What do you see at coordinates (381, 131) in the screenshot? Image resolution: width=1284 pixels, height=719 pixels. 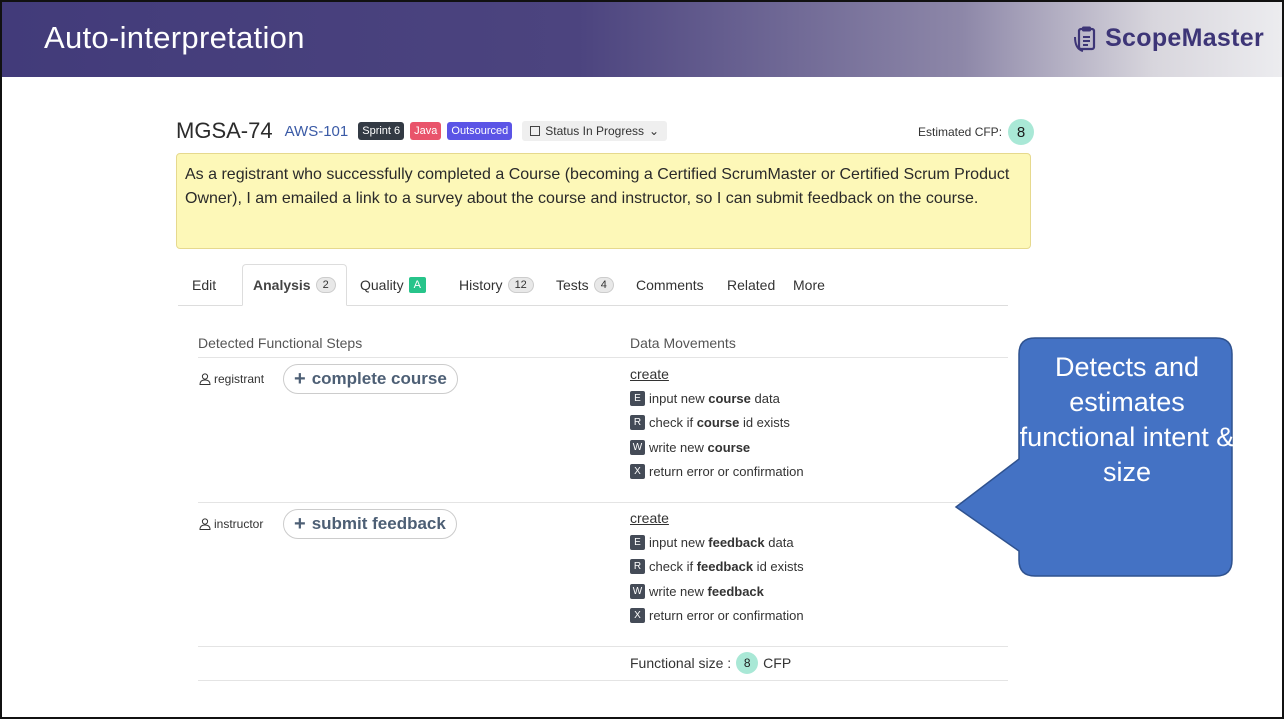 I see `sprint-badge: Sprint 6` at bounding box center [381, 131].